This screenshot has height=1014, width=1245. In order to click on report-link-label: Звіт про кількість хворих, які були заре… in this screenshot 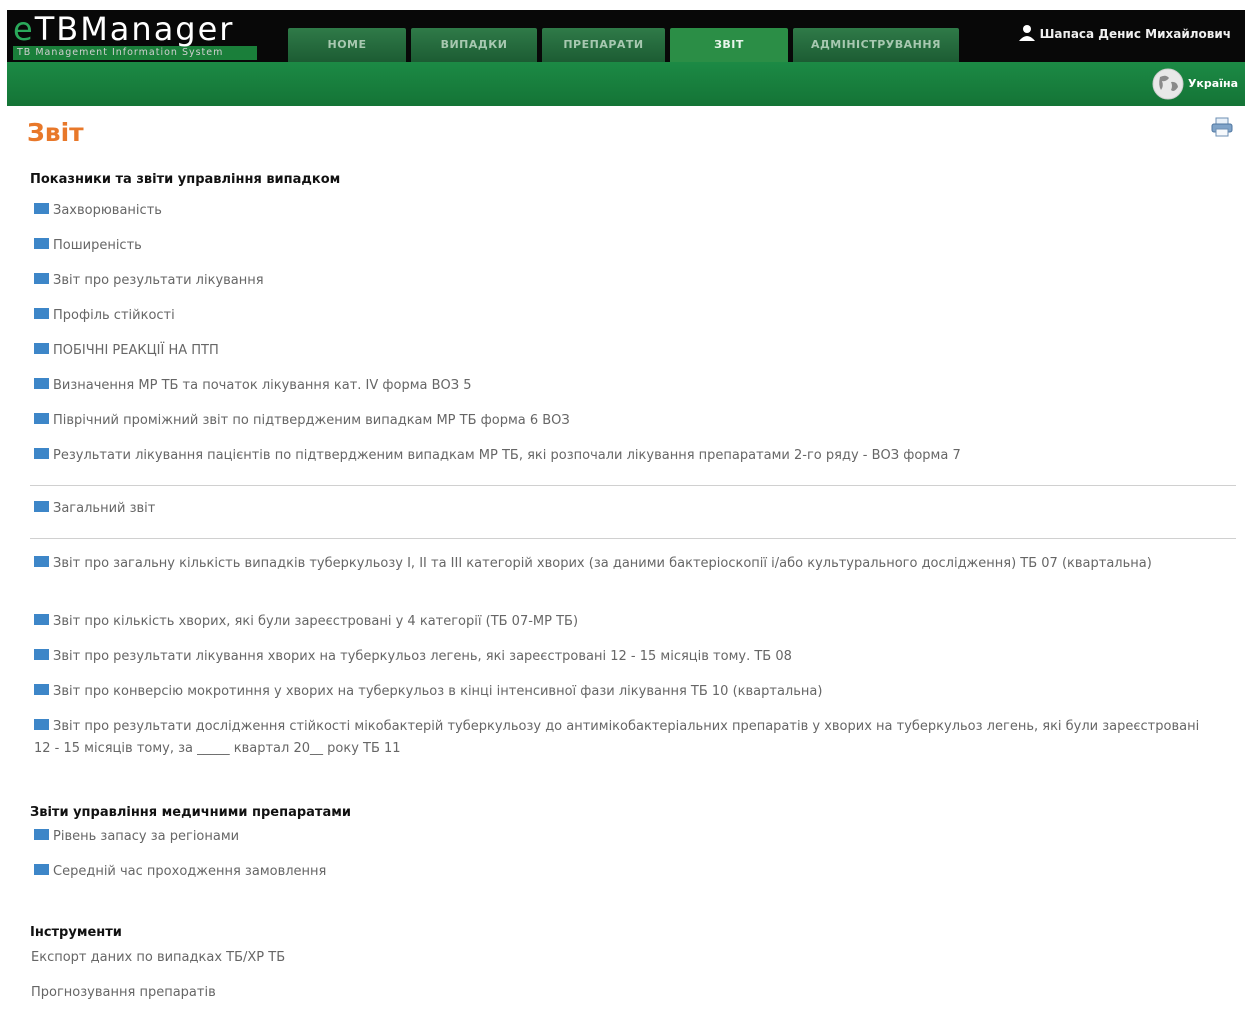, I will do `click(316, 621)`.